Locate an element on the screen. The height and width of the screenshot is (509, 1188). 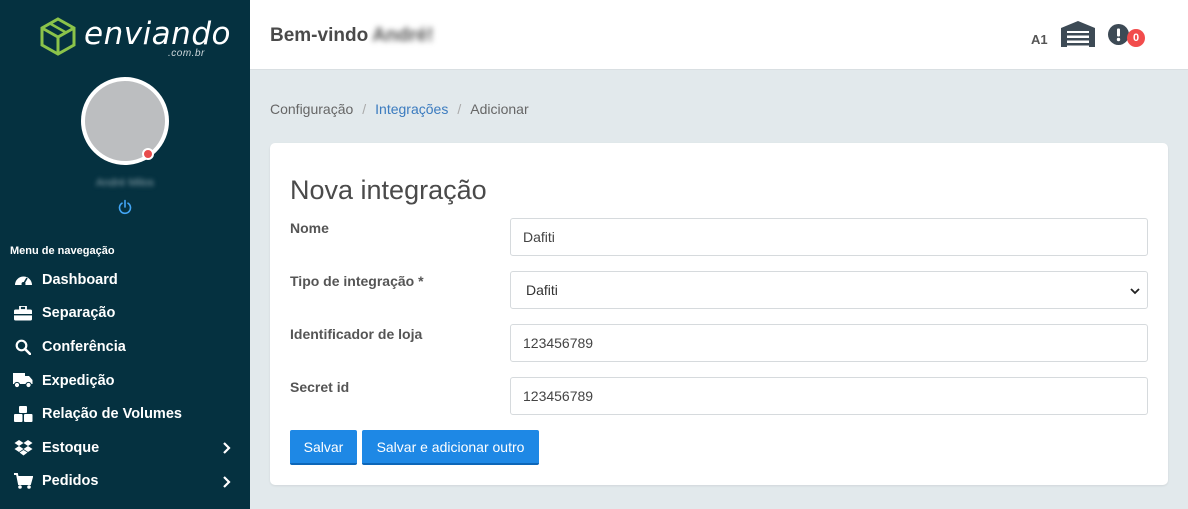
save-and-add-another-button: Salvar e adicionar outro is located at coordinates (450, 447).